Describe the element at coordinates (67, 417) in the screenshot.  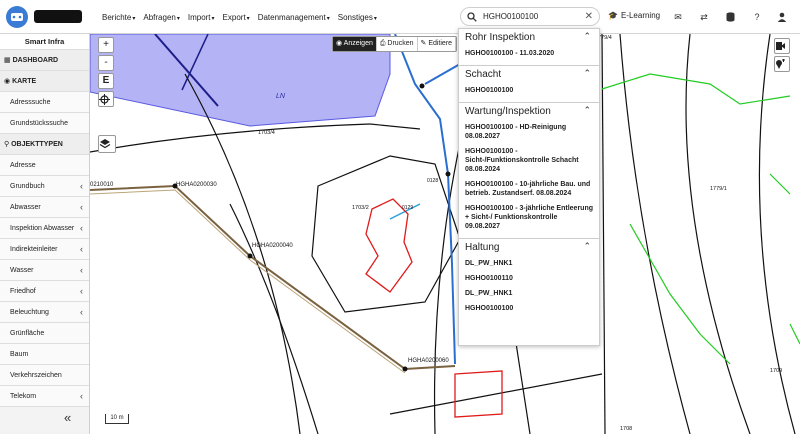
I see `collapse-sidebar-icon: «` at that location.